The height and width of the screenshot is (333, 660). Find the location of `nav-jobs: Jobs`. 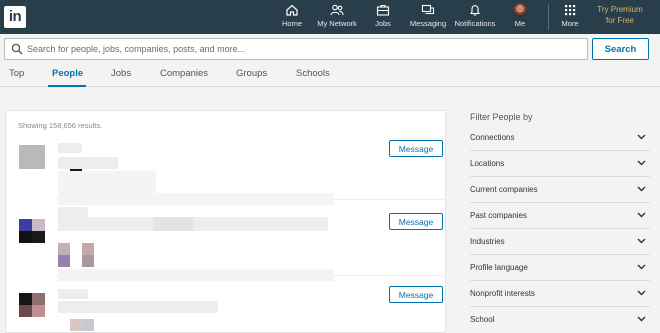

nav-jobs: Jobs is located at coordinates (383, 18).